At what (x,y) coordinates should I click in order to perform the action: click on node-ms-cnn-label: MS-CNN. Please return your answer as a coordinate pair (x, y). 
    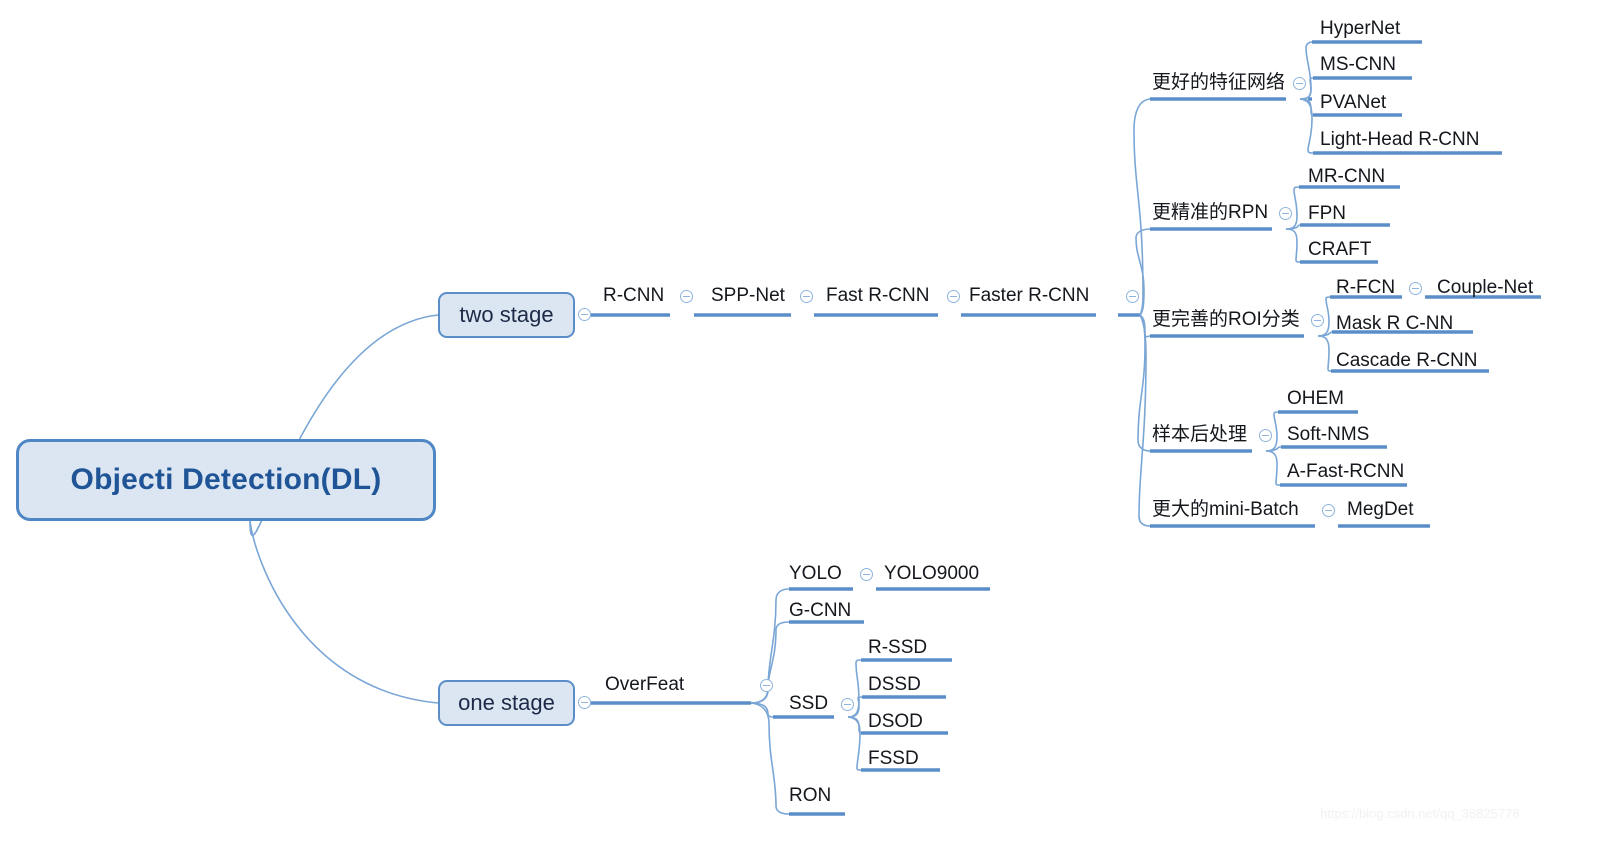
    Looking at the image, I should click on (1358, 64).